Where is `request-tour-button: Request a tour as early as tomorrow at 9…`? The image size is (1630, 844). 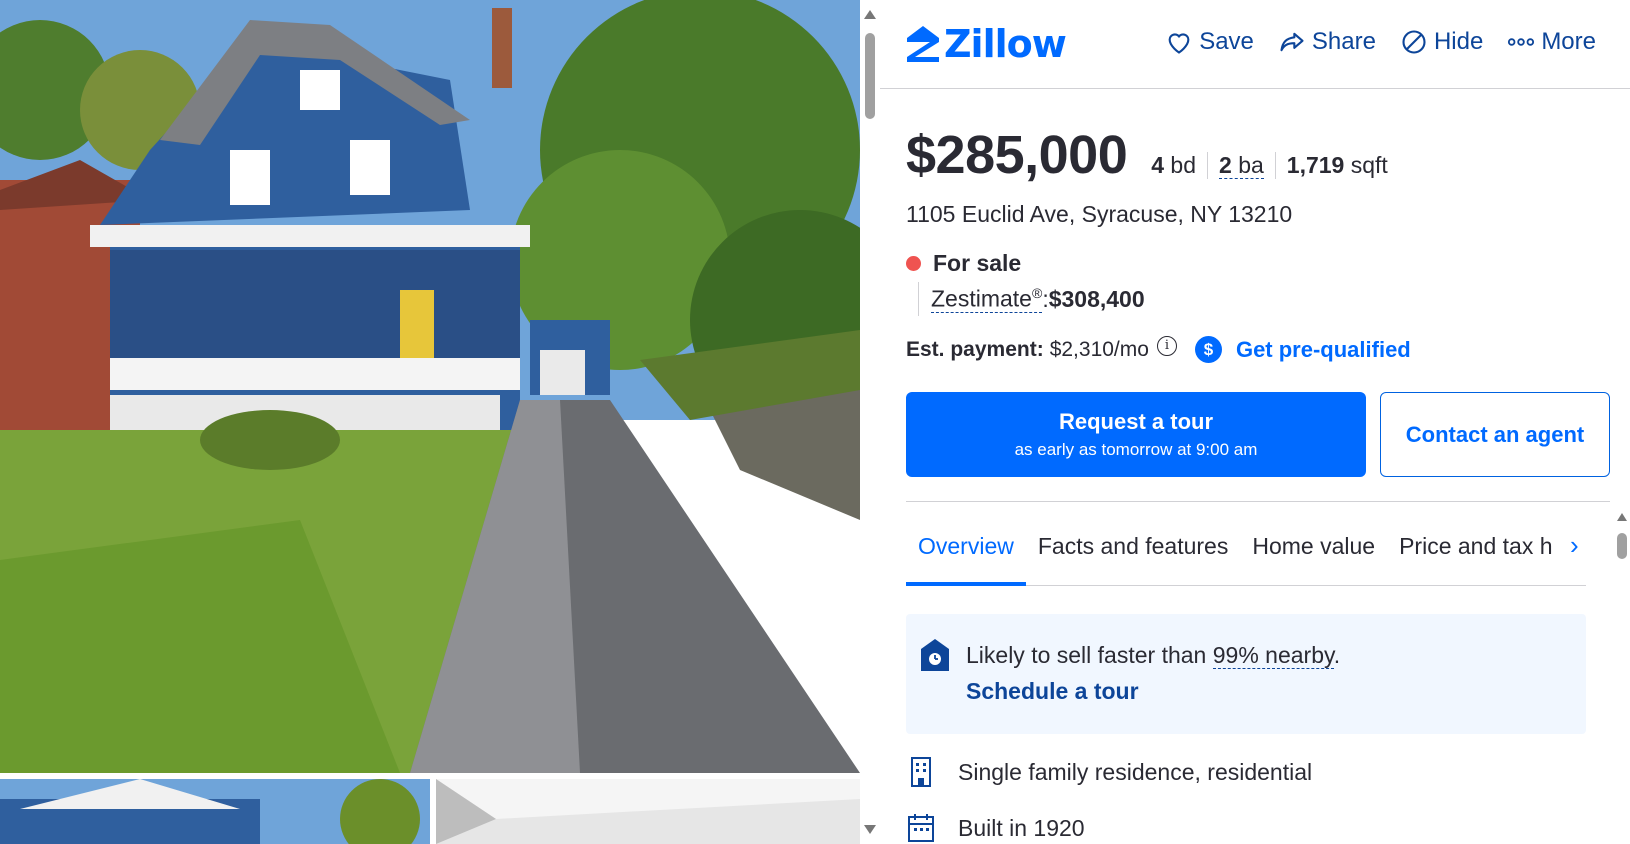
request-tour-button: Request a tour as early as tomorrow at 9… is located at coordinates (1136, 434).